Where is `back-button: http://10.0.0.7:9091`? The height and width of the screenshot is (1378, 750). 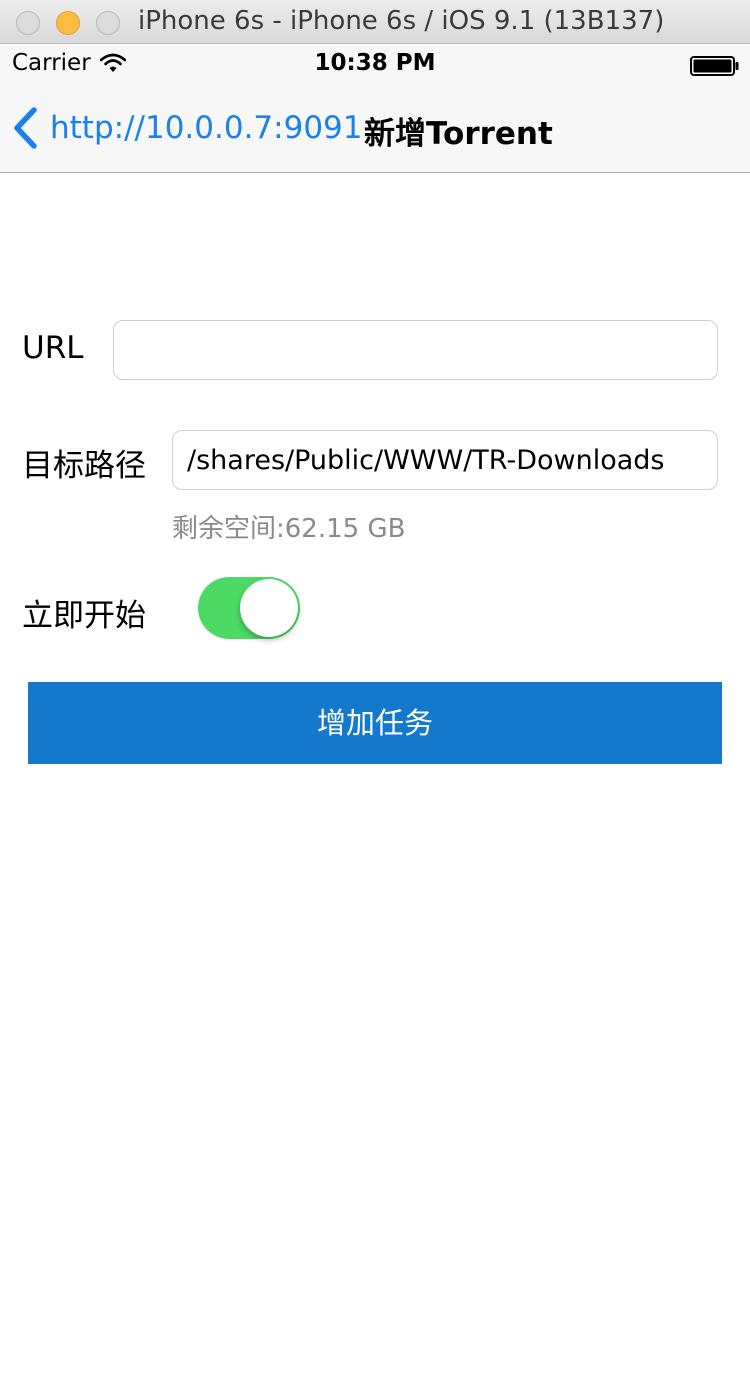
back-button: http://10.0.0.7:9091 is located at coordinates (187, 128).